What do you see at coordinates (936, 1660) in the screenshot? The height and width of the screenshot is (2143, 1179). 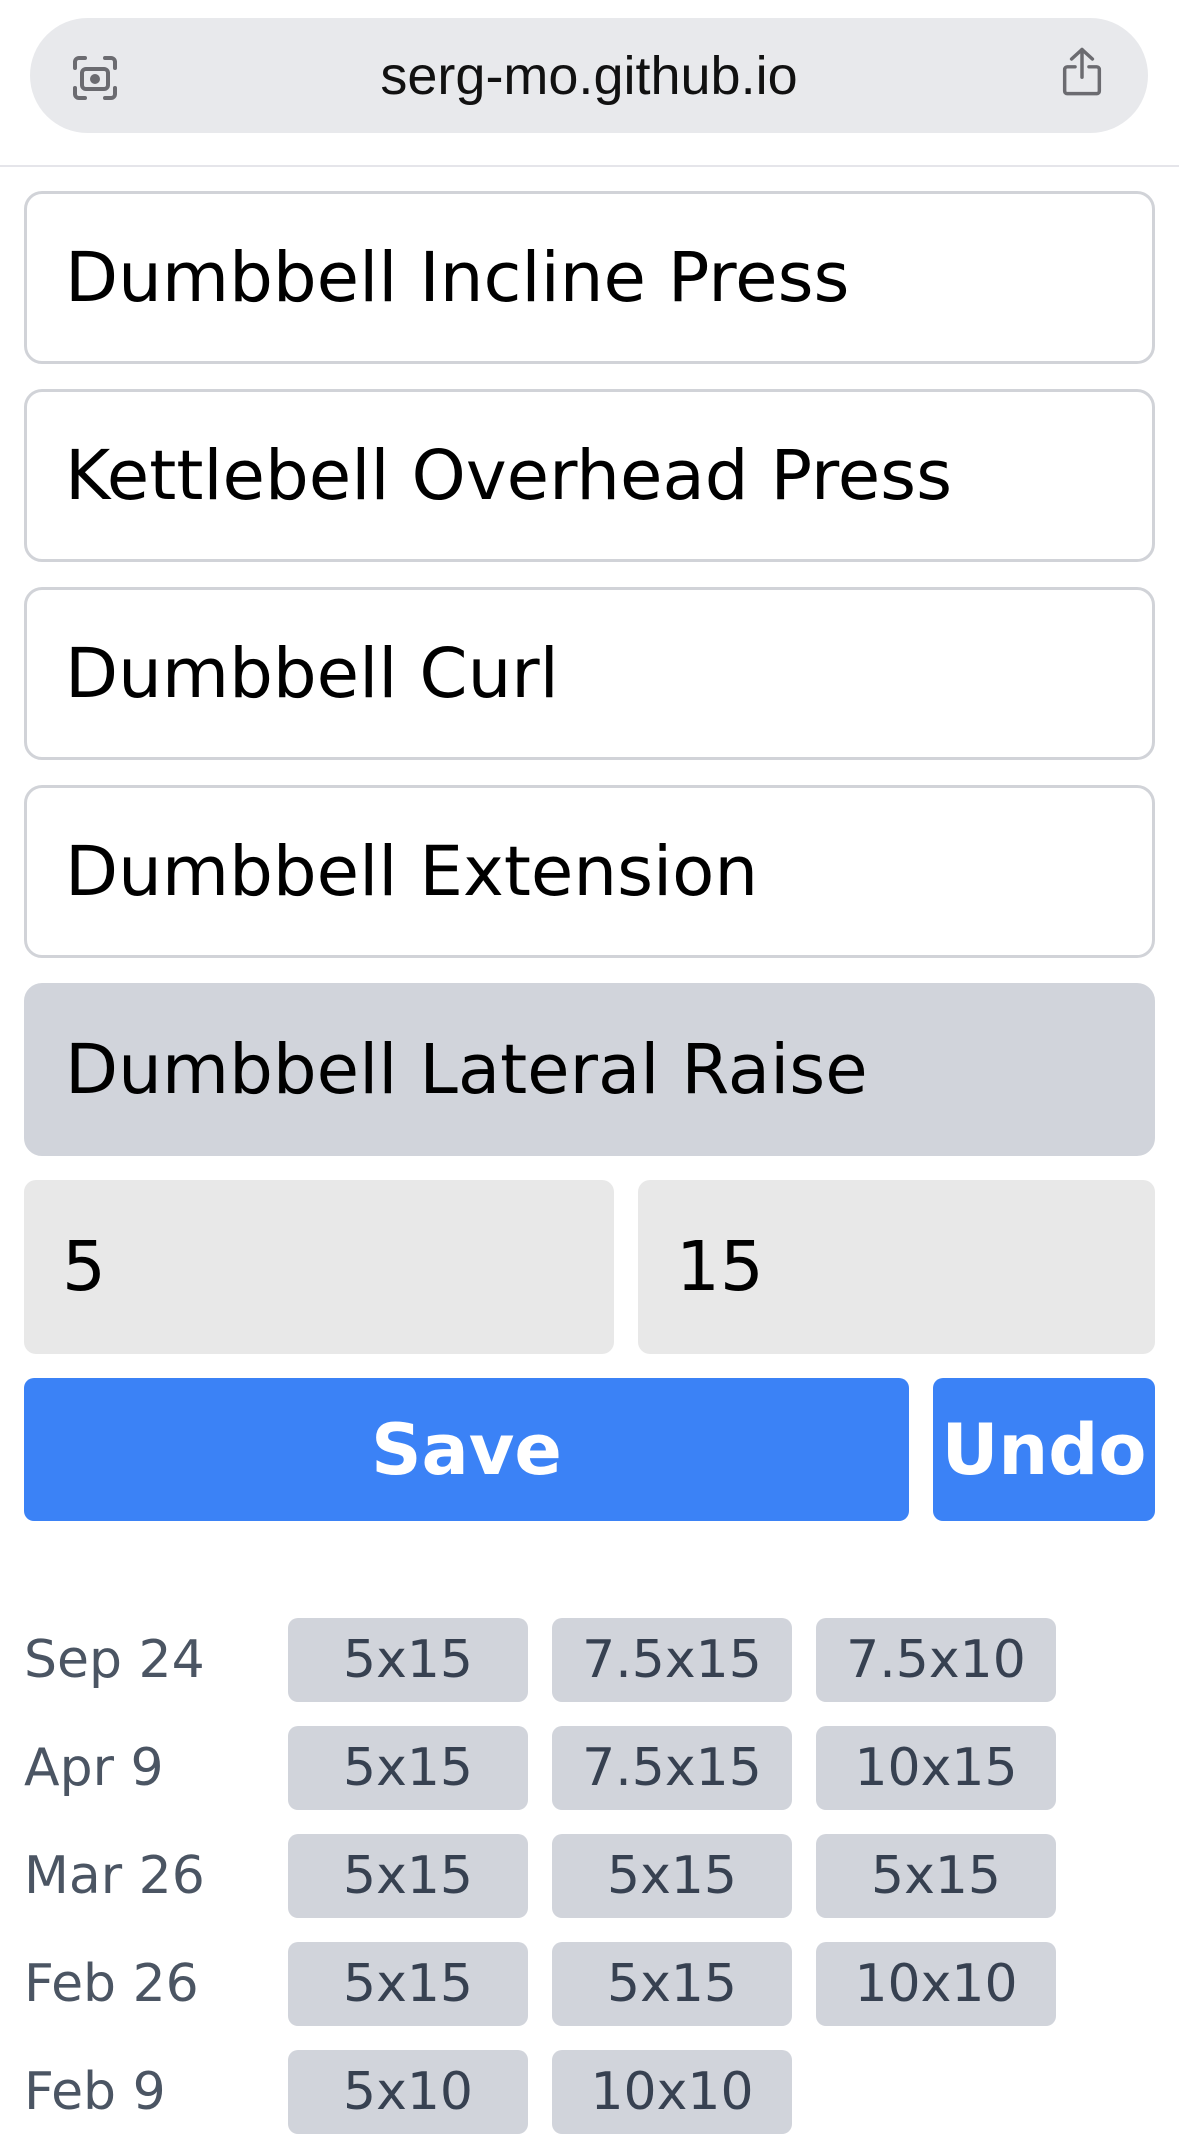 I see `set-chip: 7.5x10` at bounding box center [936, 1660].